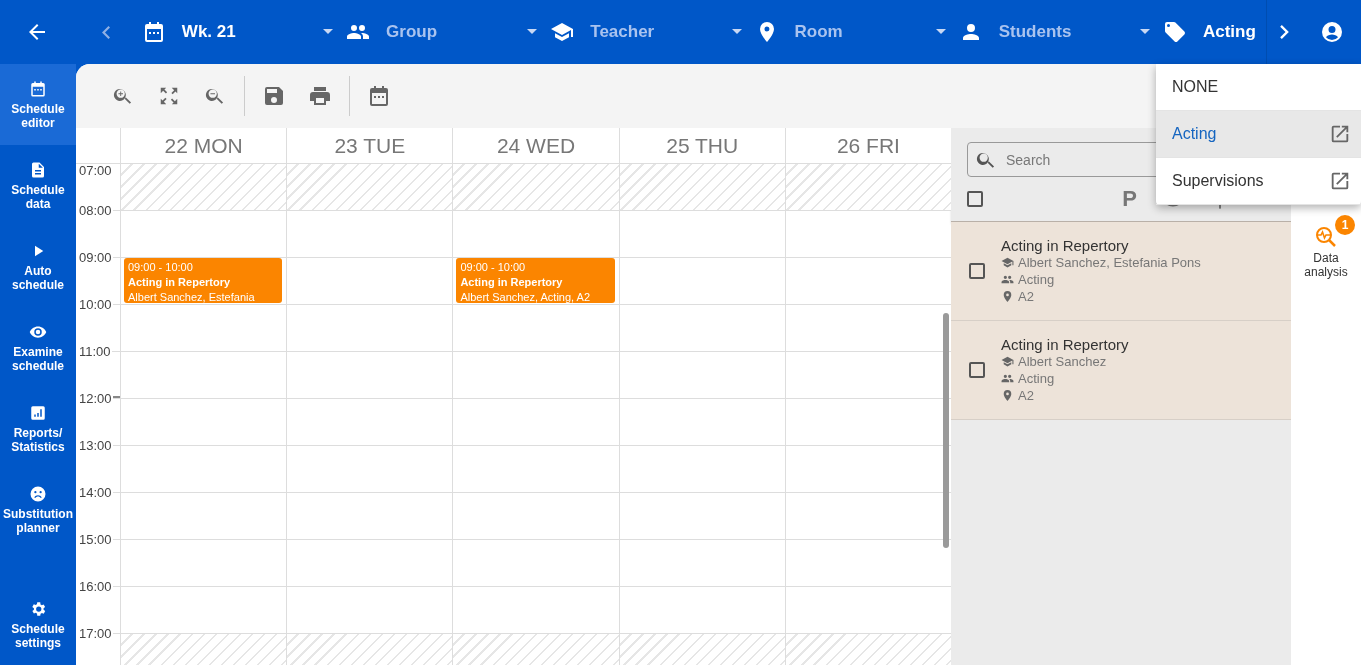 The image size is (1361, 665). Describe the element at coordinates (38, 185) in the screenshot. I see `sidebar-item: Schedule data` at that location.